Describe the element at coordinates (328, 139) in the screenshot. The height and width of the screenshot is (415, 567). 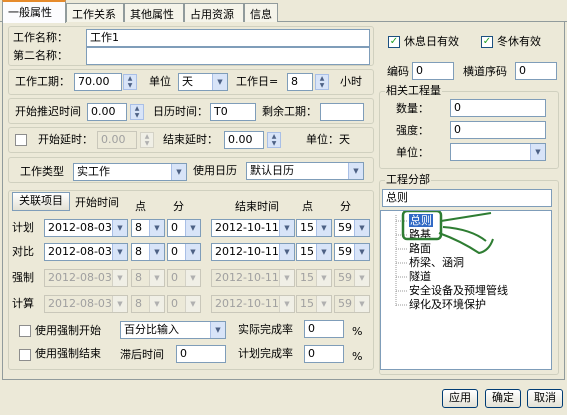
I see `unit-day-text: 单位：天` at that location.